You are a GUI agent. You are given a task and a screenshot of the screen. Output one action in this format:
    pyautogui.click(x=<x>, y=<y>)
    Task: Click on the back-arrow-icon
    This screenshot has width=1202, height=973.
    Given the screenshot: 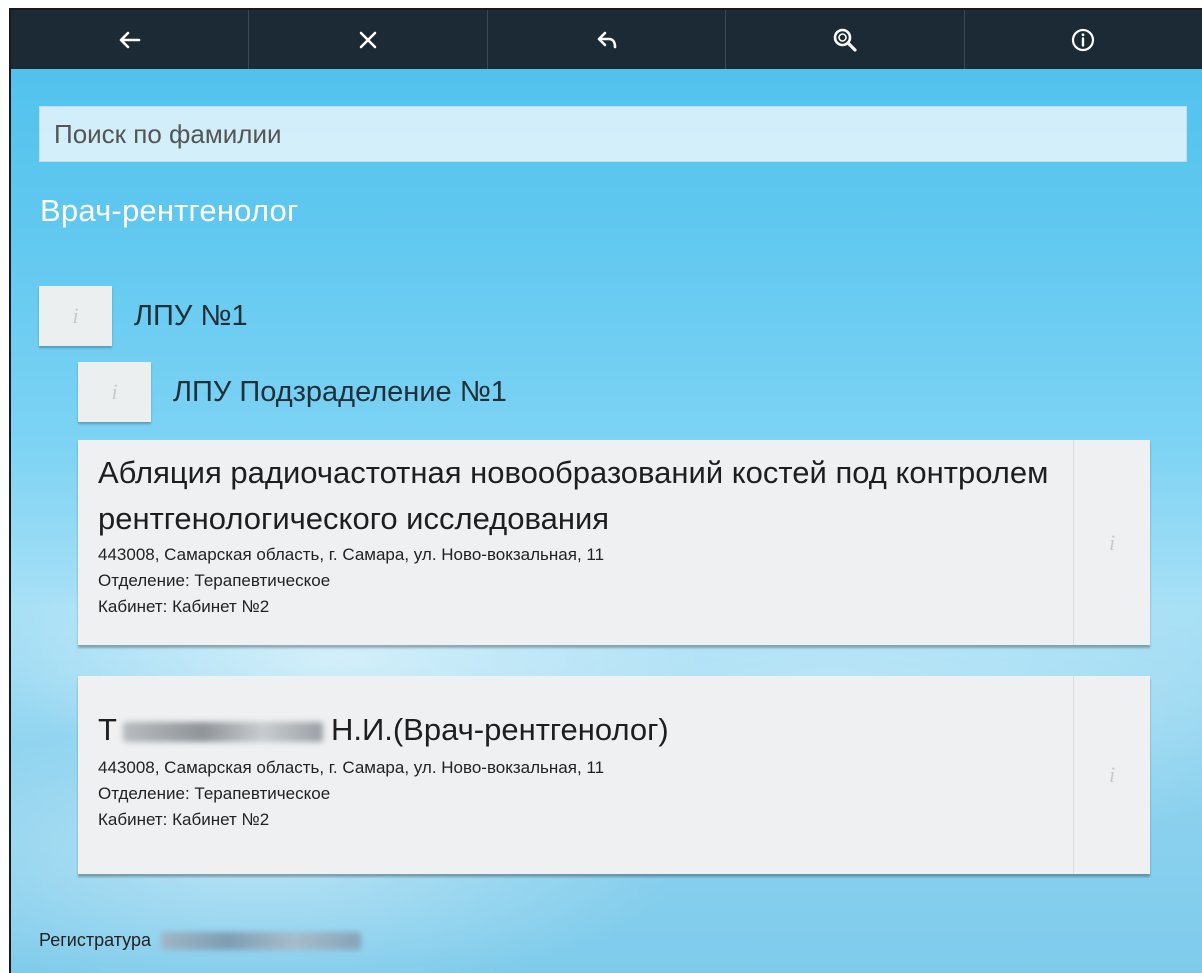 What is the action you would take?
    pyautogui.click(x=130, y=39)
    